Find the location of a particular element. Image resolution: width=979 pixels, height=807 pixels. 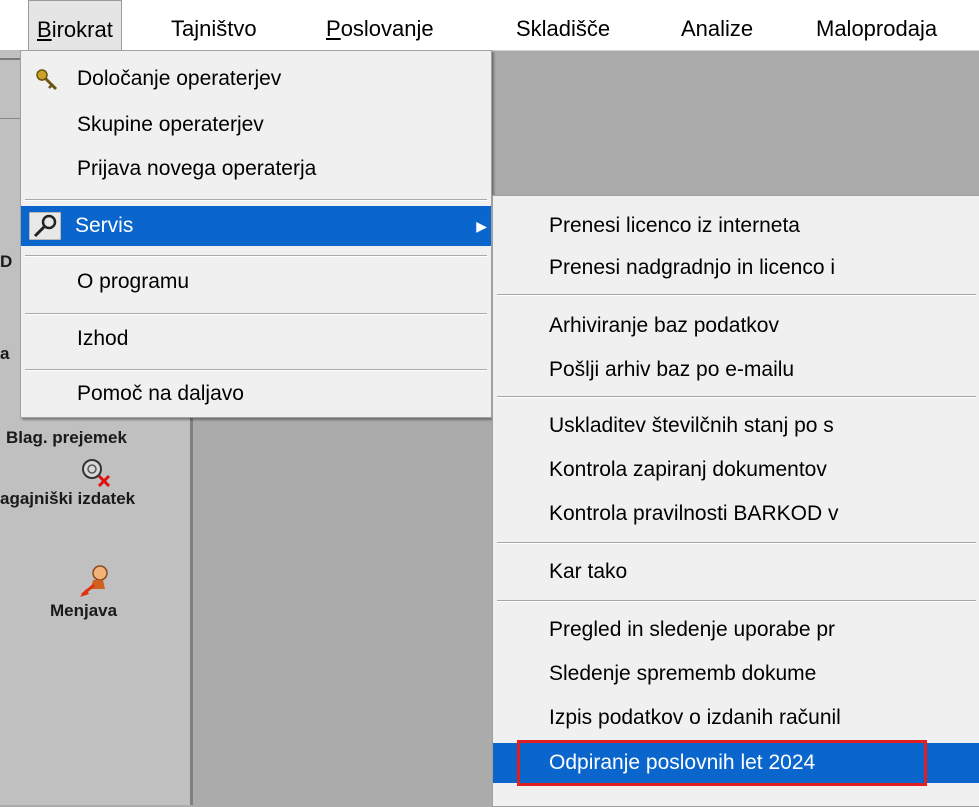

toolbar-menjava: Menjava is located at coordinates (83, 611).